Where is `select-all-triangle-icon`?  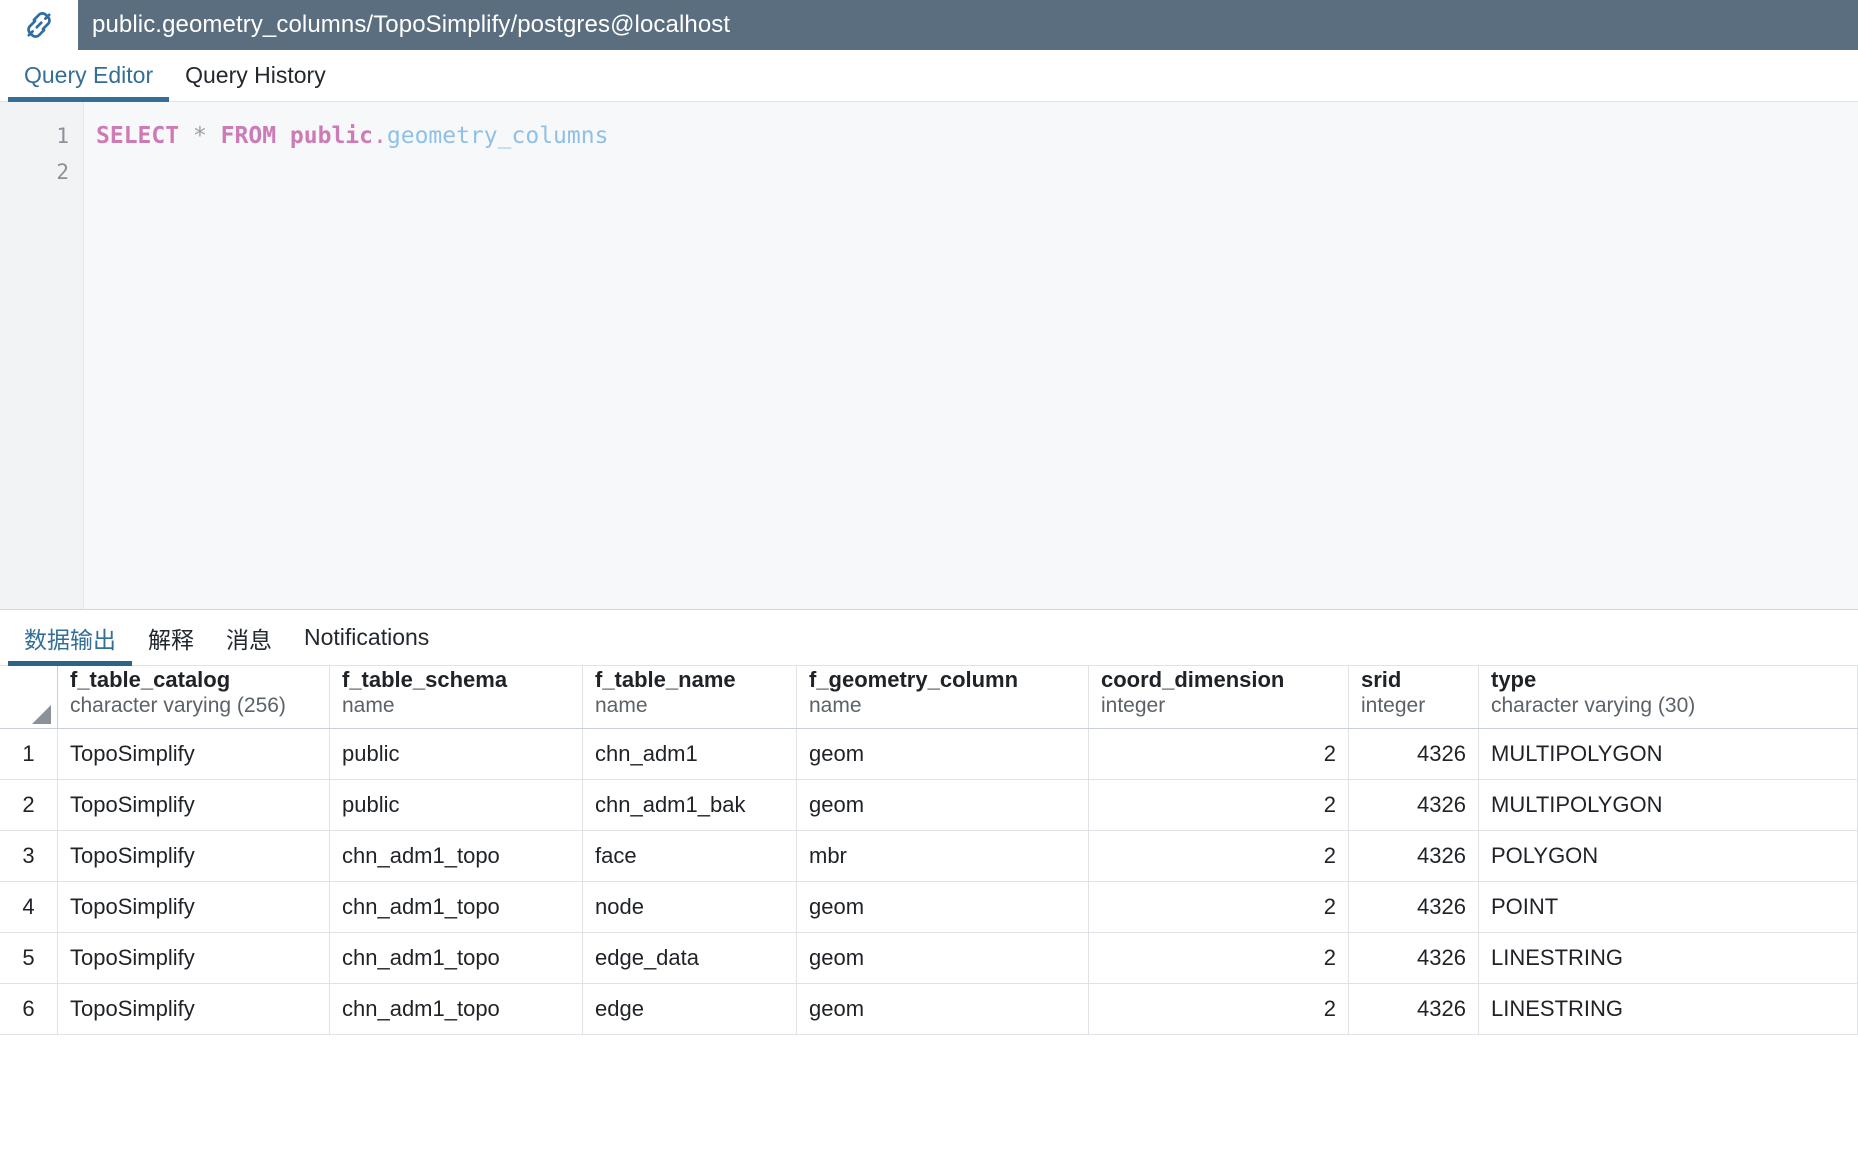 select-all-triangle-icon is located at coordinates (41, 714).